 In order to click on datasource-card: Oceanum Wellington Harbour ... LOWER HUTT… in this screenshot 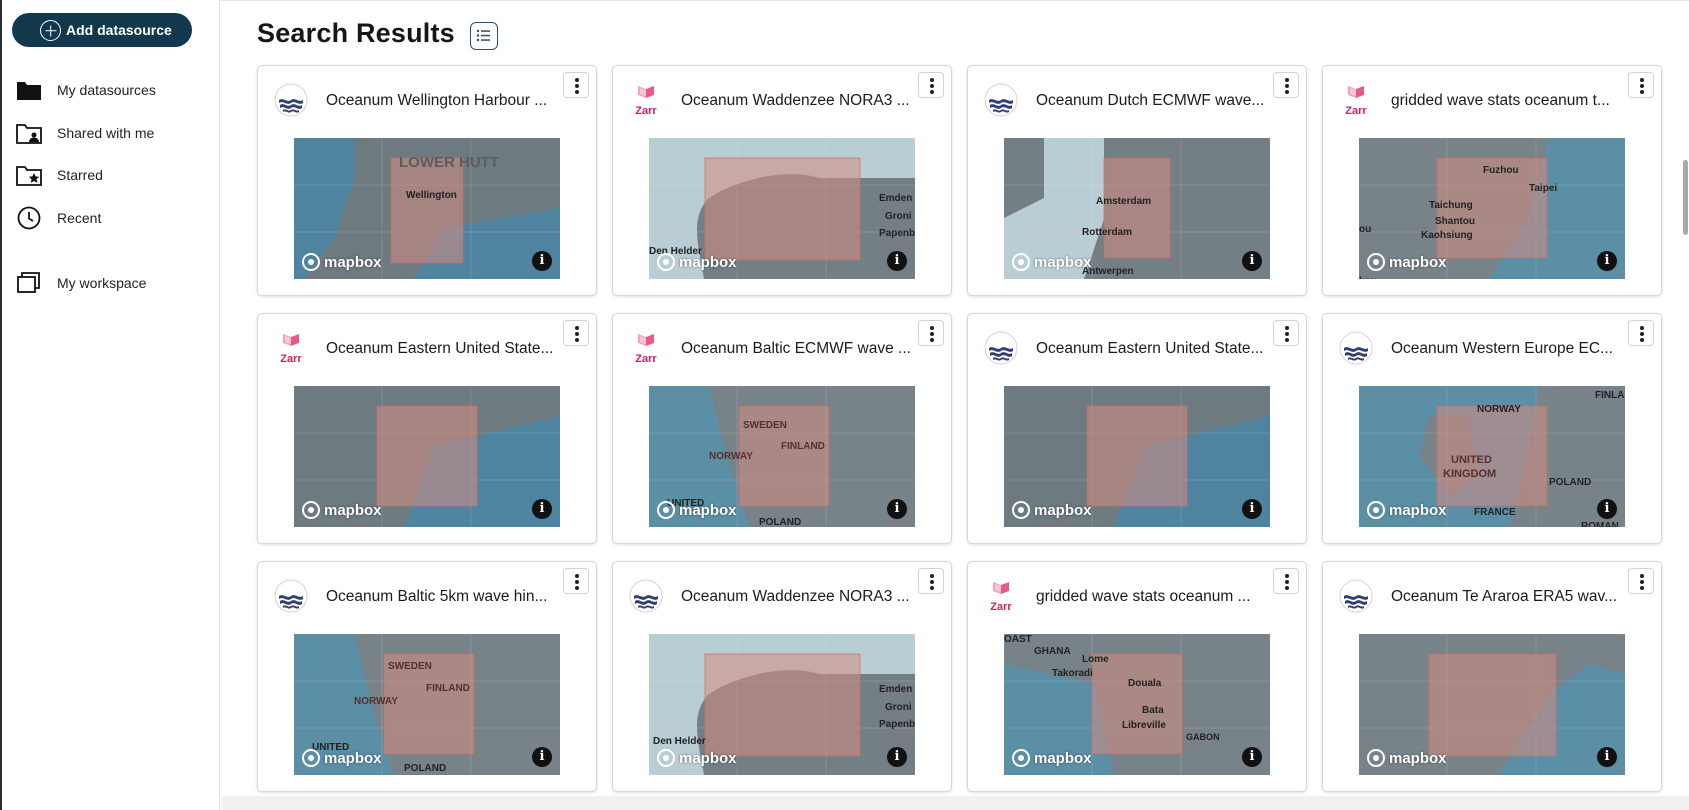, I will do `click(427, 180)`.